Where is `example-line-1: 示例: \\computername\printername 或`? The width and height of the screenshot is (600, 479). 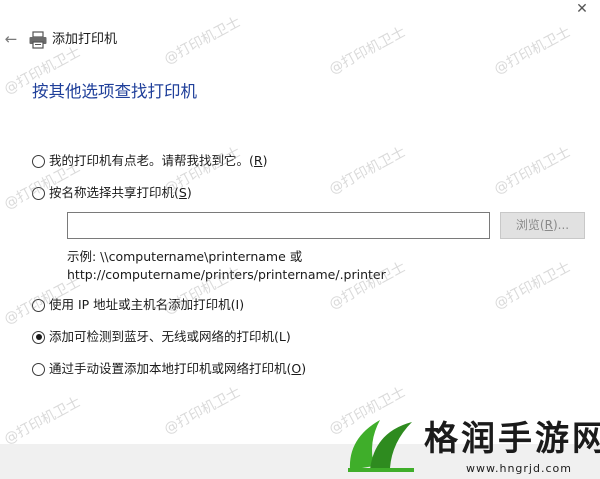
example-line-1: 示例: \\computername\printername 或 is located at coordinates (185, 256).